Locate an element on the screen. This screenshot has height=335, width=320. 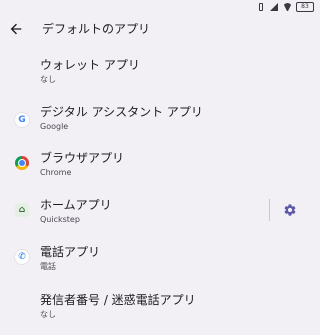
chrome-icon is located at coordinates (22, 163).